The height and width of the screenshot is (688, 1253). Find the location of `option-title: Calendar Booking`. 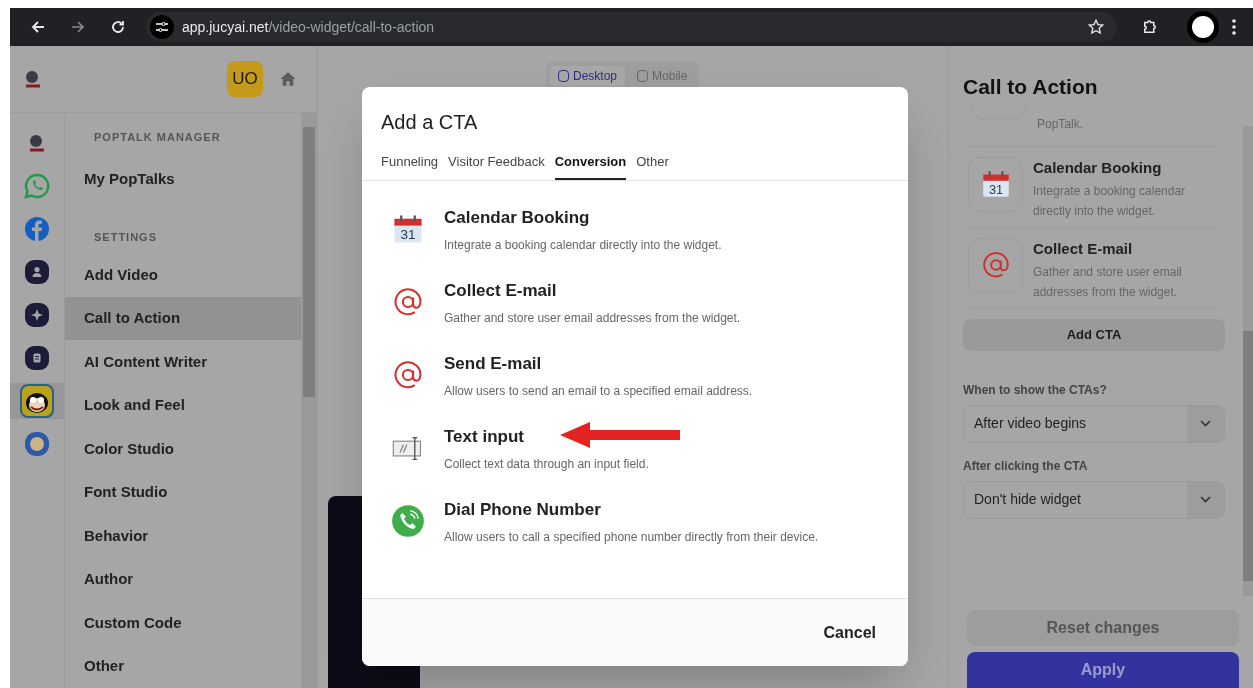

option-title: Calendar Booking is located at coordinates (517, 217).